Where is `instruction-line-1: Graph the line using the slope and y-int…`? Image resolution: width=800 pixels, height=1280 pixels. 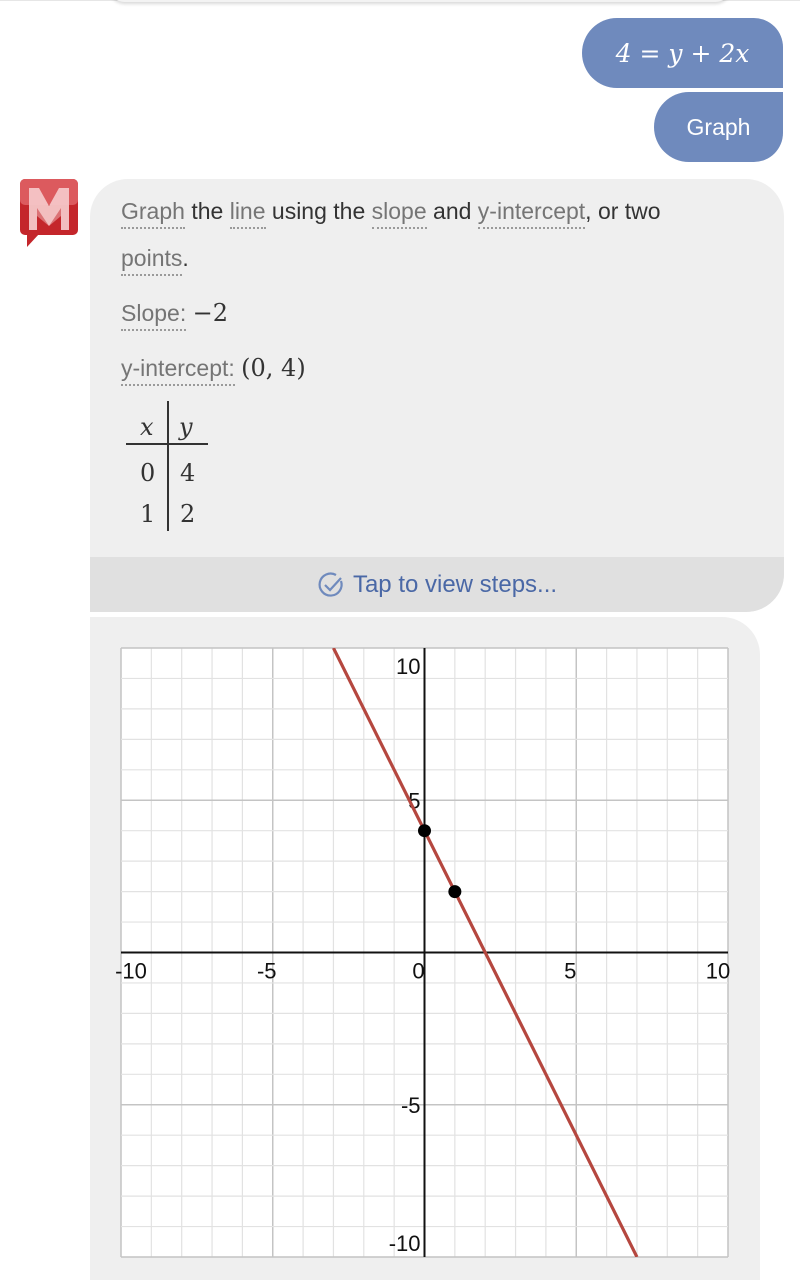 instruction-line-1: Graph the line using the slope and y-int… is located at coordinates (391, 213).